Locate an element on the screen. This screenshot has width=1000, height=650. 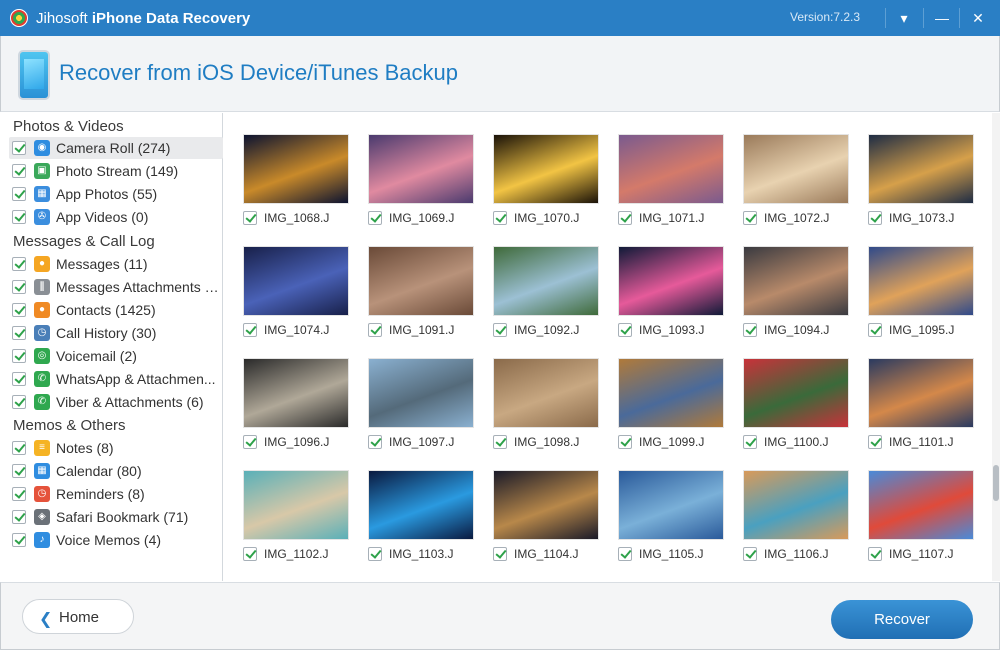
photo-tile: IMG_1103.J is located at coordinates (430, 525).